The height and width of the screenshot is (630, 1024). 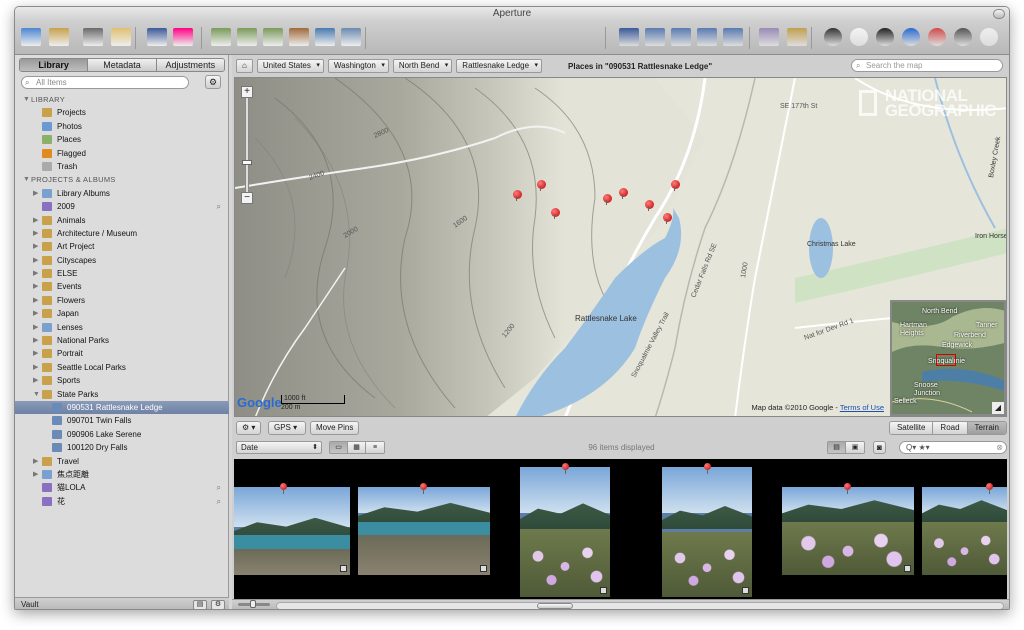 I want to click on project-item: ▶ Architecture / Museum, so click(x=122, y=233).